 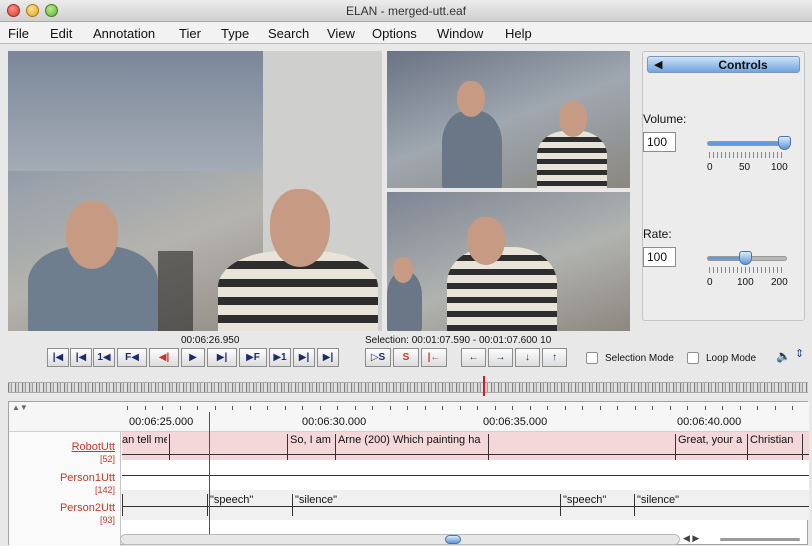 I want to click on next-frame-button: ▶|, so click(x=304, y=357).